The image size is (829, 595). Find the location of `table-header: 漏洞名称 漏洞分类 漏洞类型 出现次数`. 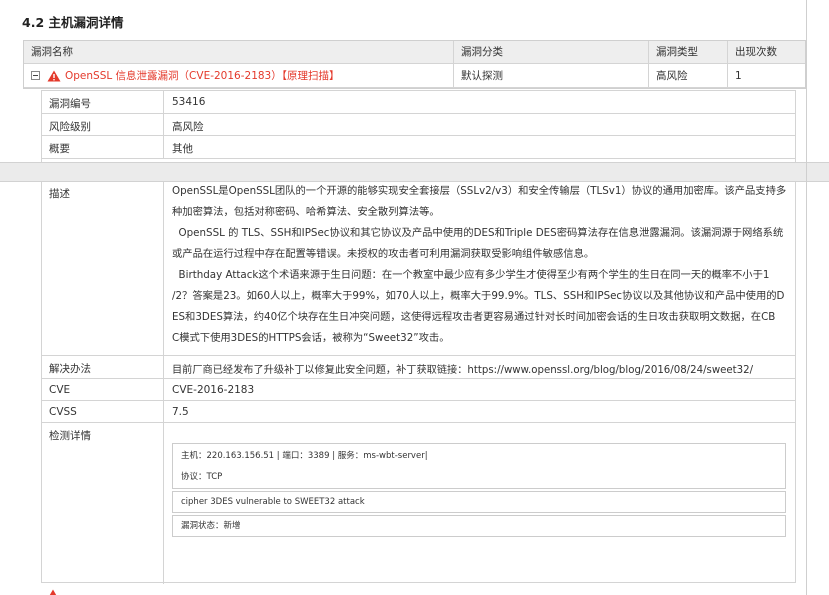

table-header: 漏洞名称 漏洞分类 漏洞类型 出现次数 is located at coordinates (414, 52).